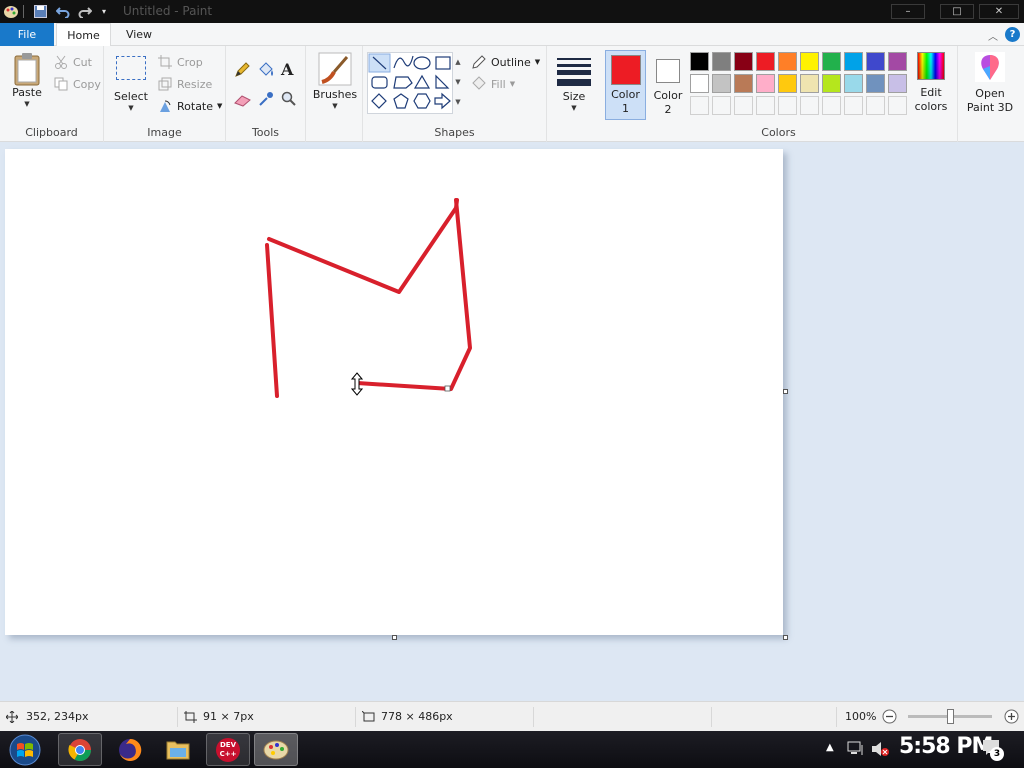 This screenshot has width=1024, height=768. What do you see at coordinates (908, 11) in the screenshot?
I see `minimize-button: –` at bounding box center [908, 11].